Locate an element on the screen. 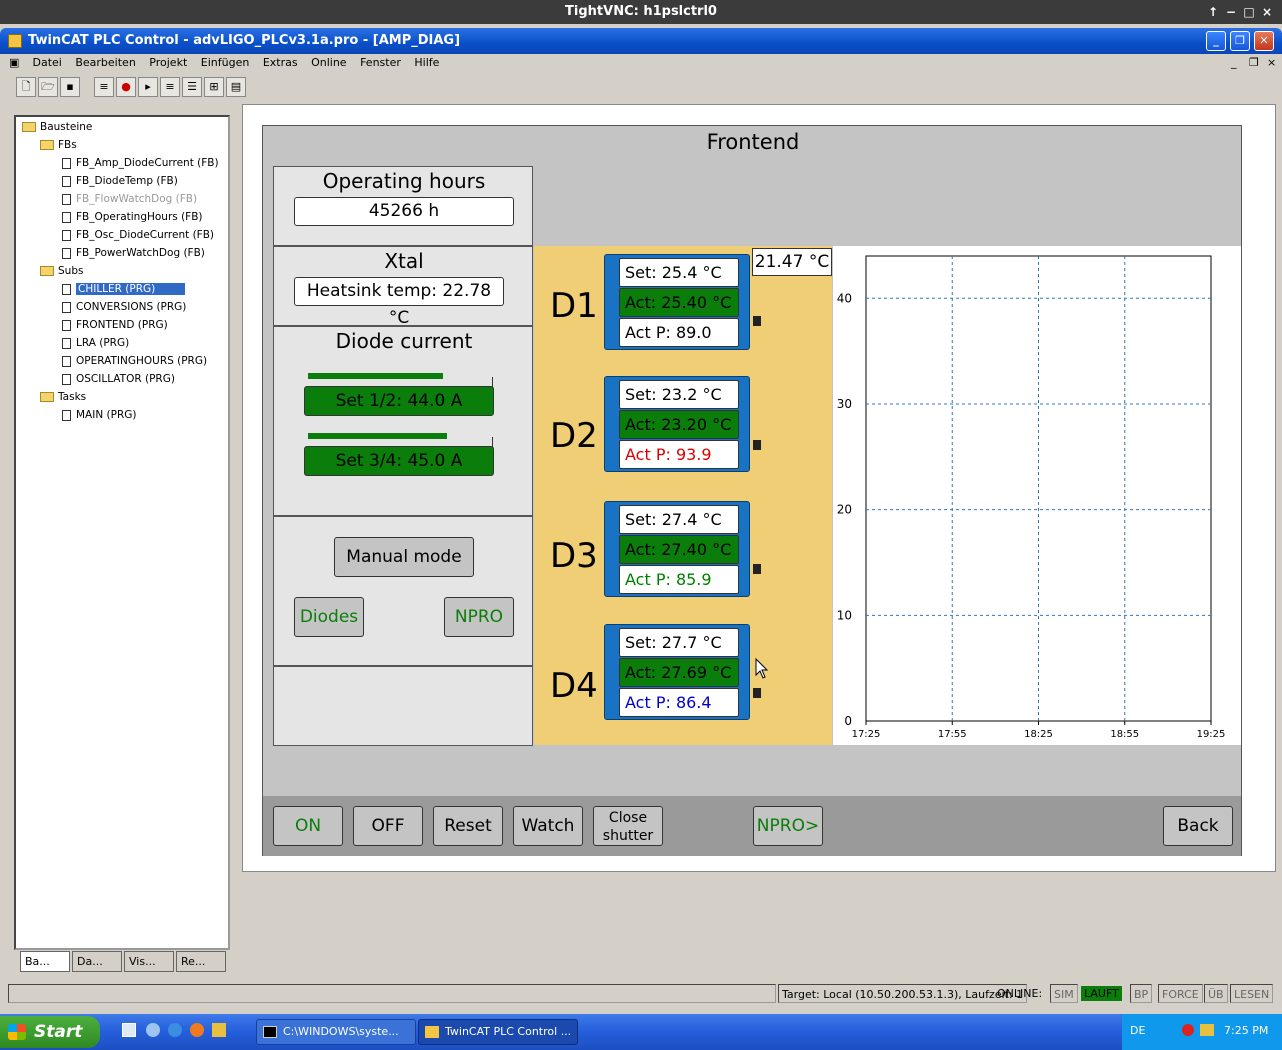  tree-root: Bausteine is located at coordinates (57, 127).